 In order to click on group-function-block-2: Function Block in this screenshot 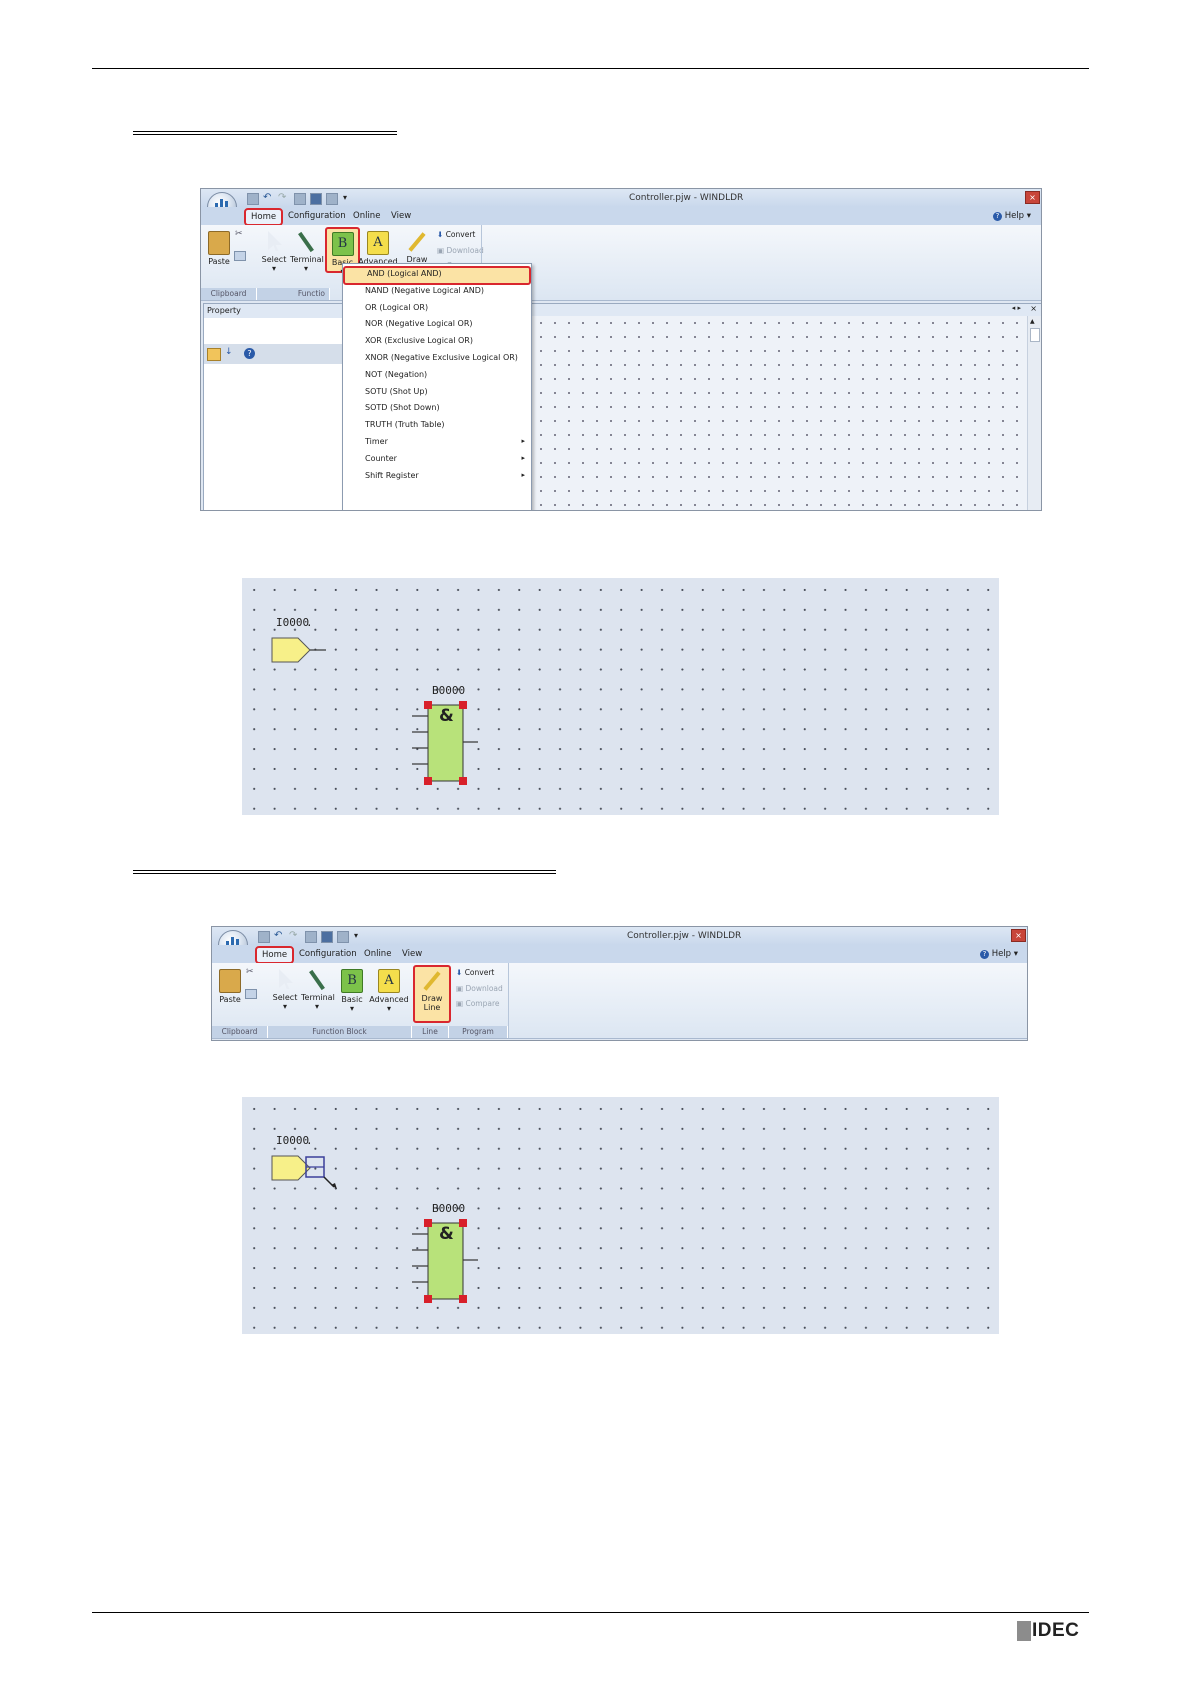, I will do `click(340, 1032)`.